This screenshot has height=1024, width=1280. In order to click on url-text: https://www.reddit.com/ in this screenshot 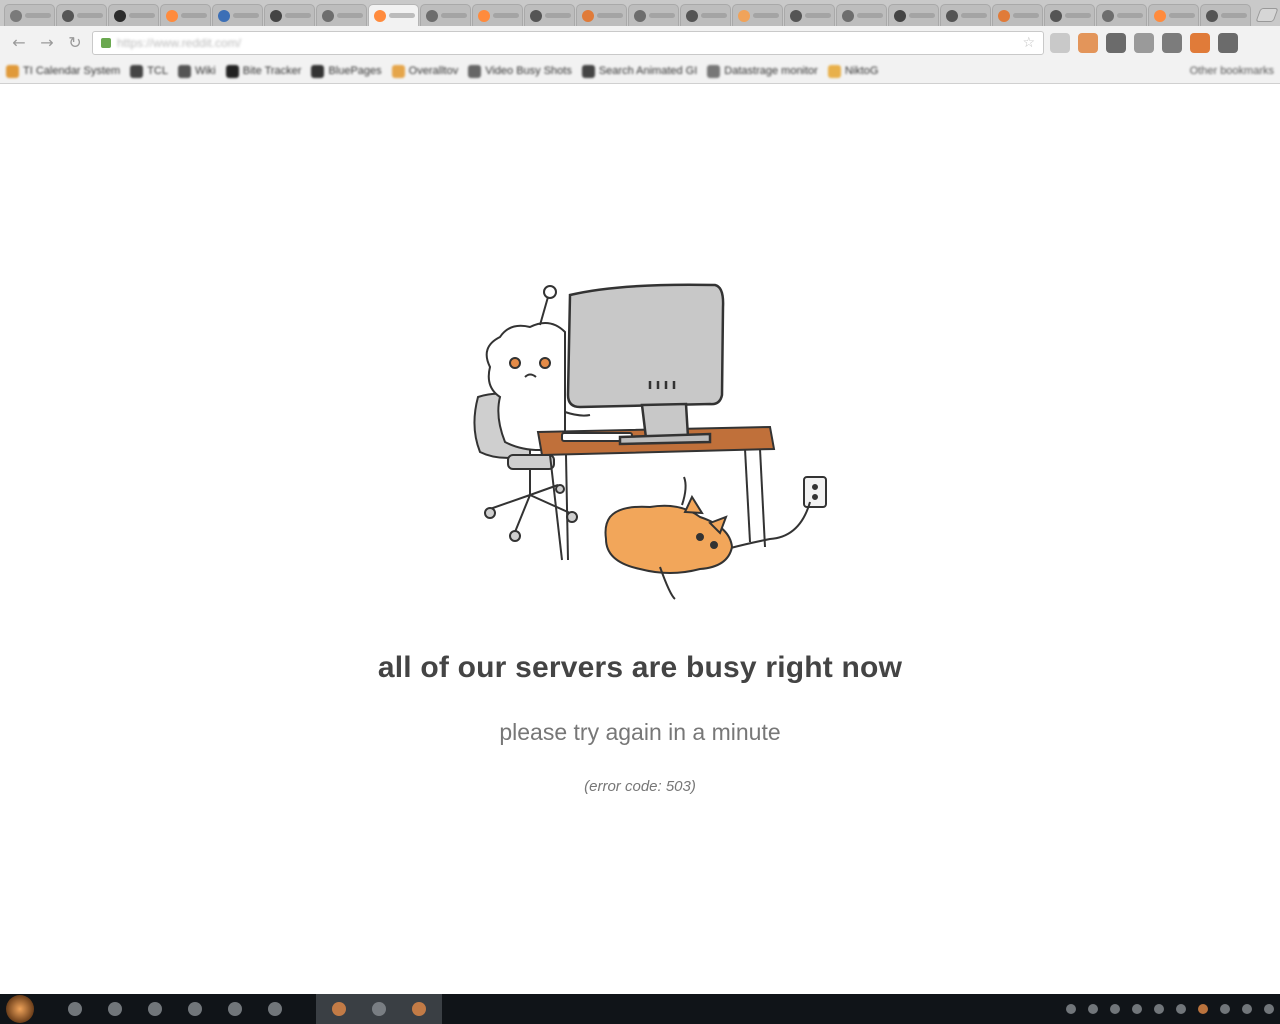, I will do `click(566, 43)`.